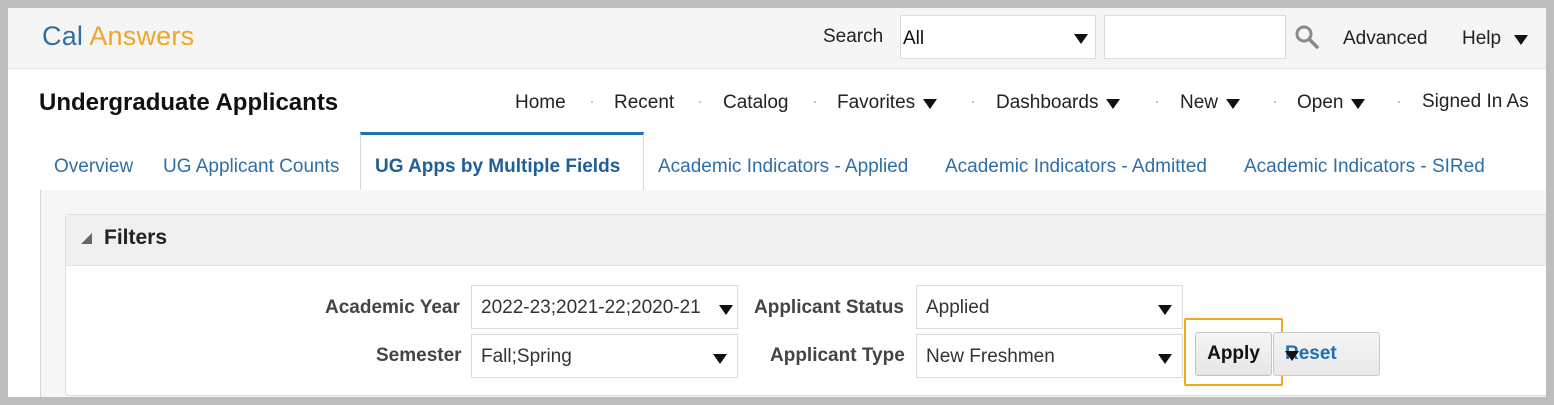 The image size is (1554, 405). What do you see at coordinates (591, 307) in the screenshot?
I see `academic-year-value: 2022-23;2021-22;2020-21` at bounding box center [591, 307].